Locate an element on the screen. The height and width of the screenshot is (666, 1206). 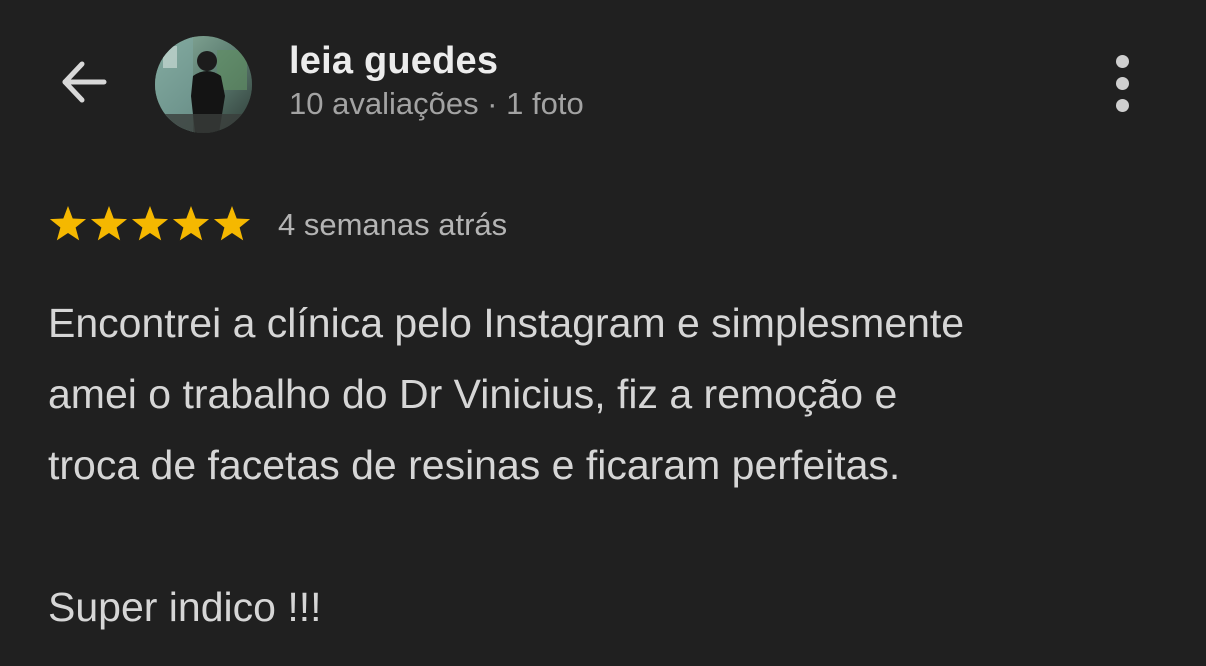
more-options-button is located at coordinates (1122, 83).